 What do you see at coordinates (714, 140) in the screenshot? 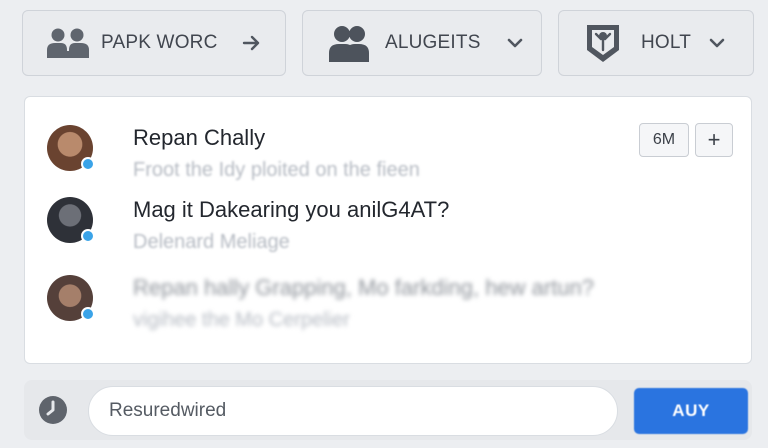
I see `add-button: +` at bounding box center [714, 140].